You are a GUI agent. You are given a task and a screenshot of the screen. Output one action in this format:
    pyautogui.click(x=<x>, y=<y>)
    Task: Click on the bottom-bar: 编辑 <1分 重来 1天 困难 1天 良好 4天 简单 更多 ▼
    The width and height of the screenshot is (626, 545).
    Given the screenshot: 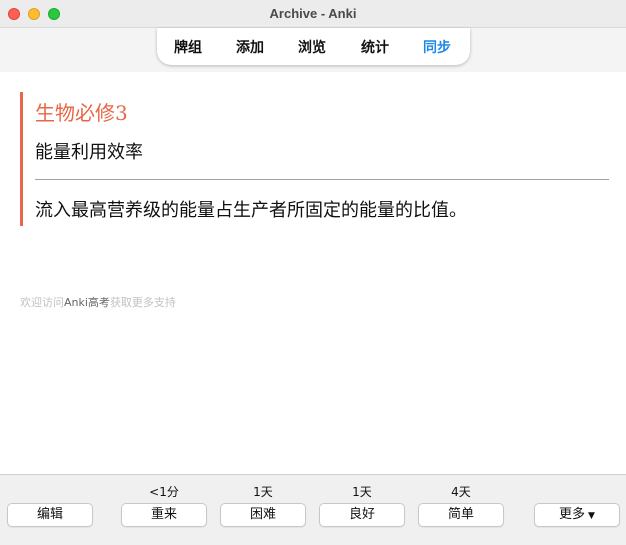 What is the action you would take?
    pyautogui.click(x=313, y=509)
    